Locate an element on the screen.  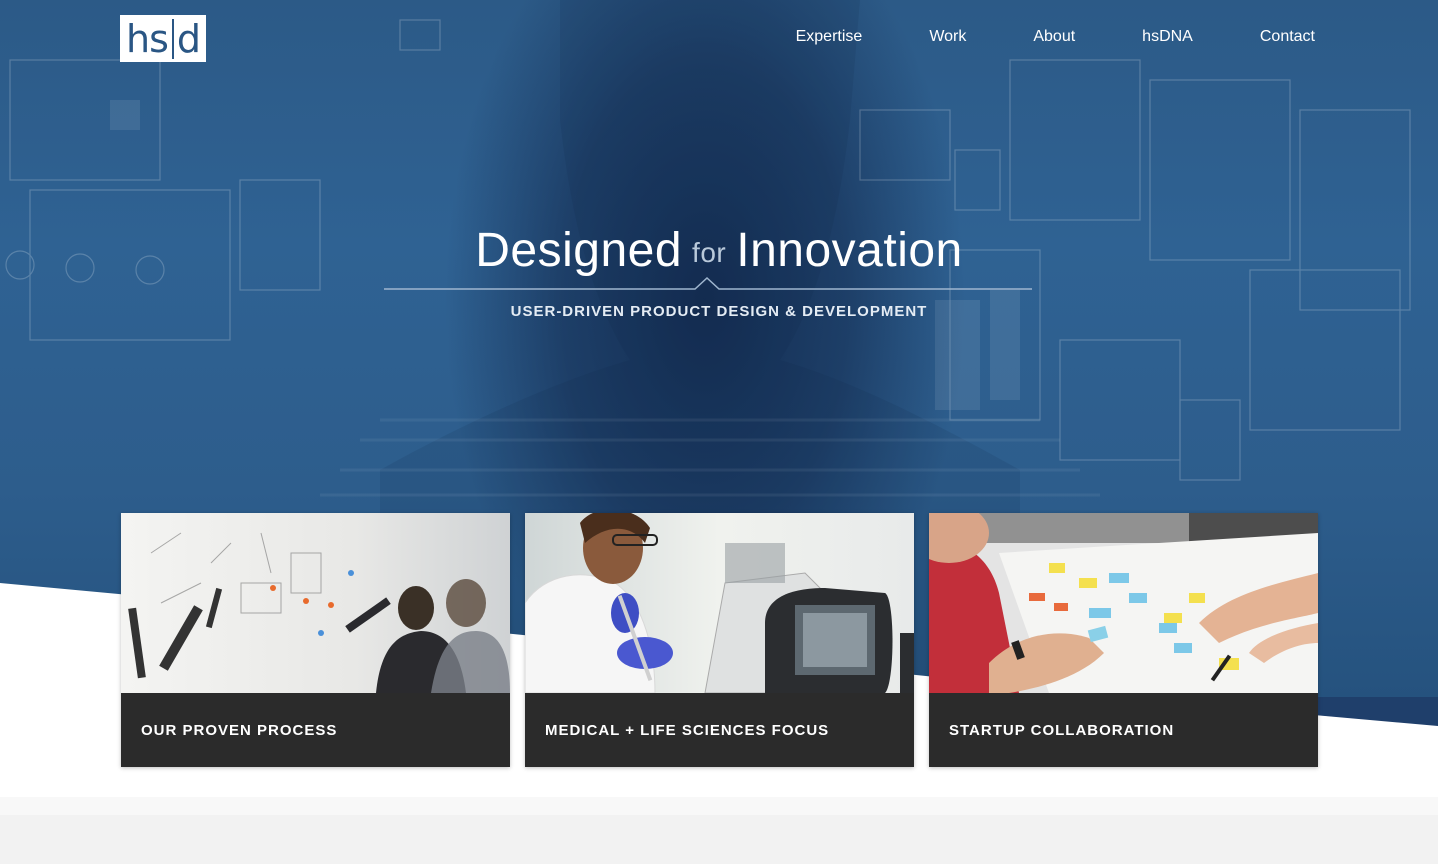
nav-contact: Contact is located at coordinates (1287, 37).